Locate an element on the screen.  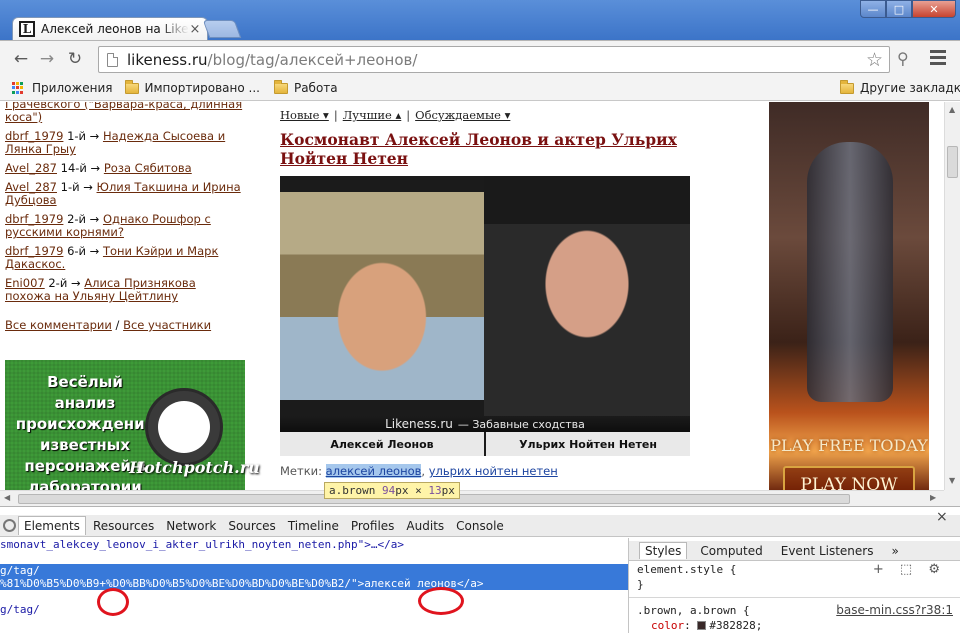
ad-headline: PLAY FREE TODAY is located at coordinates (849, 445).